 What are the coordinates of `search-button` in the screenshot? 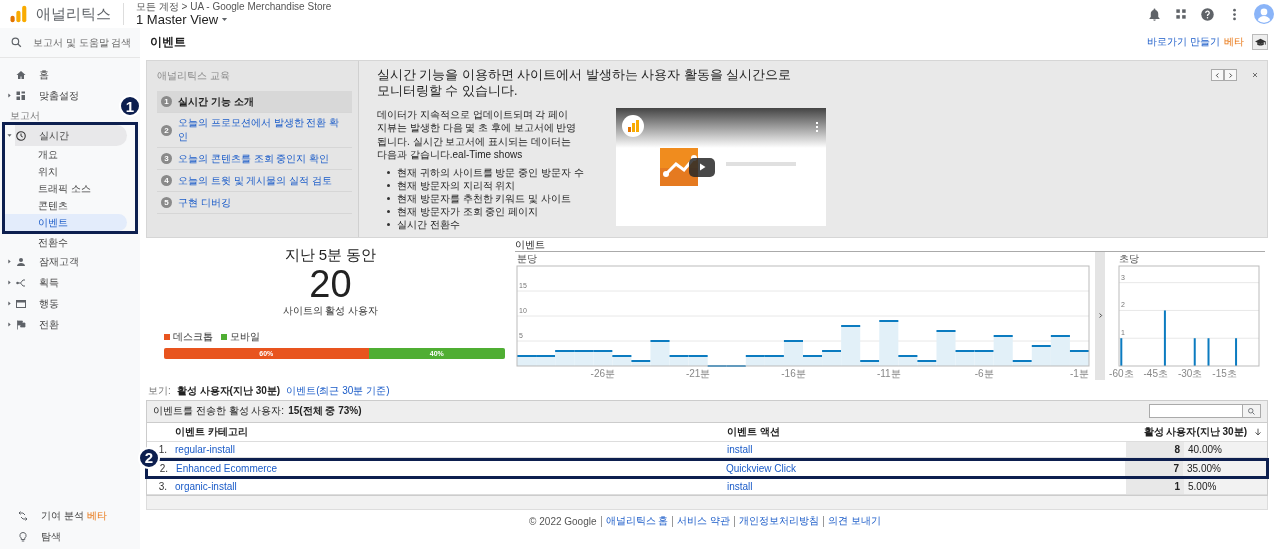 It's located at (1251, 411).